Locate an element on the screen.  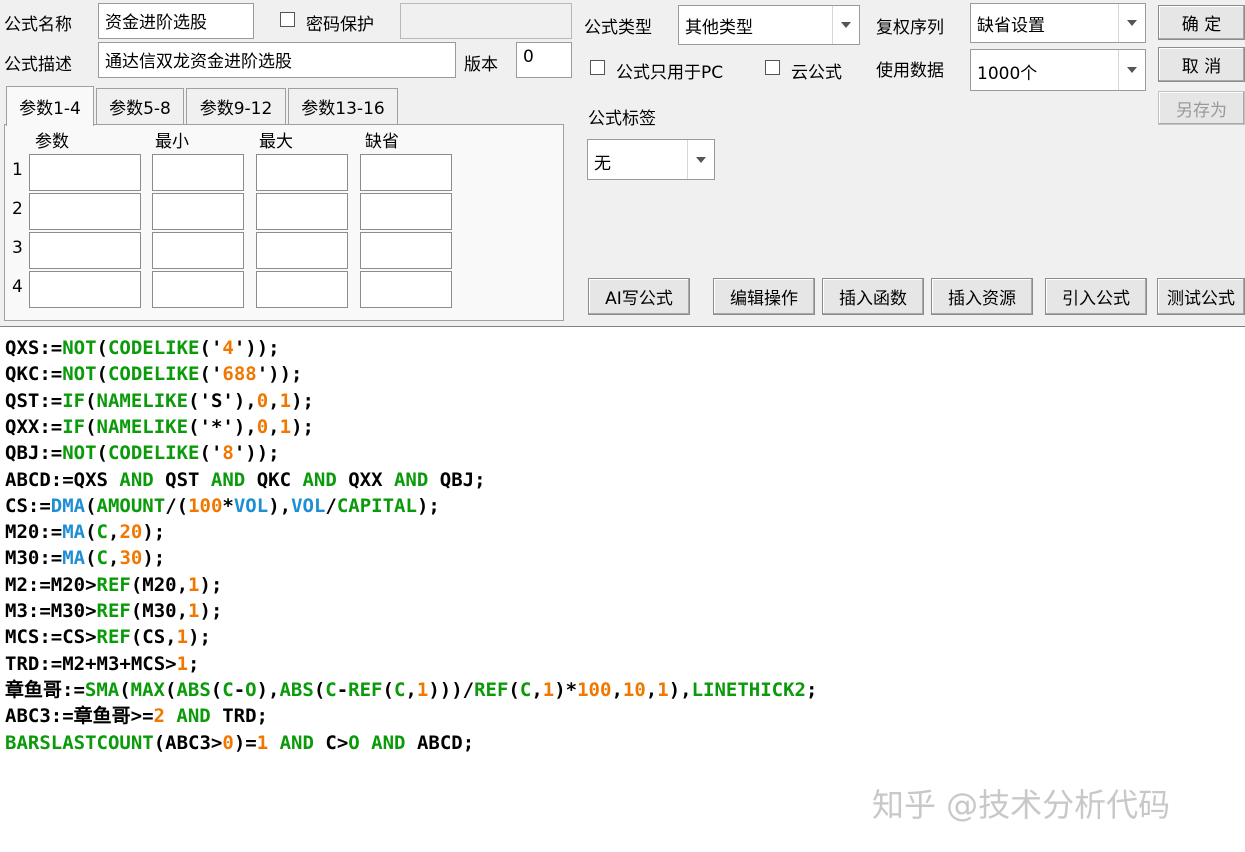
cancel-button: 取 消 is located at coordinates (1201, 64).